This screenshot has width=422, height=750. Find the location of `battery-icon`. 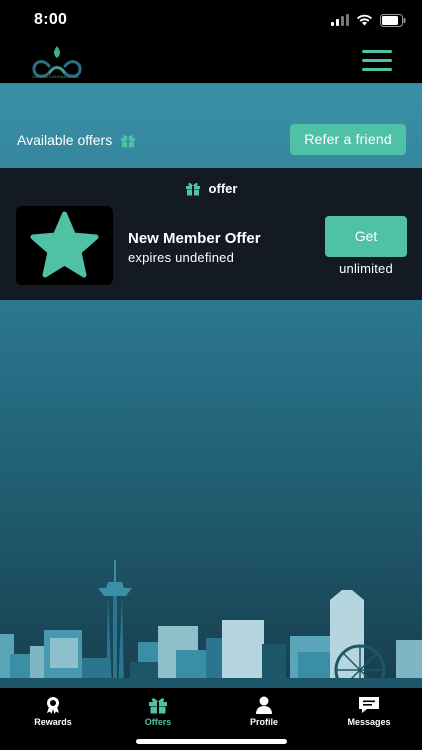

battery-icon is located at coordinates (393, 20).